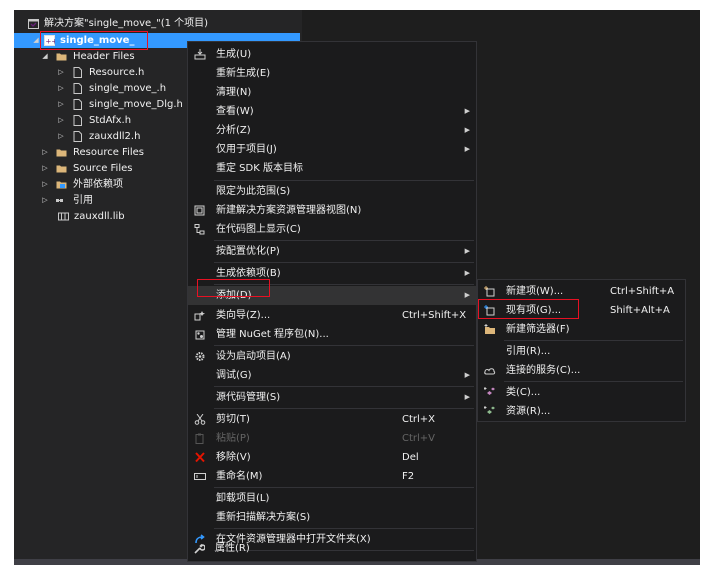 The image size is (709, 575). Describe the element at coordinates (332, 111) in the screenshot. I see `menu-item-view: 查看(W) ▶` at that location.